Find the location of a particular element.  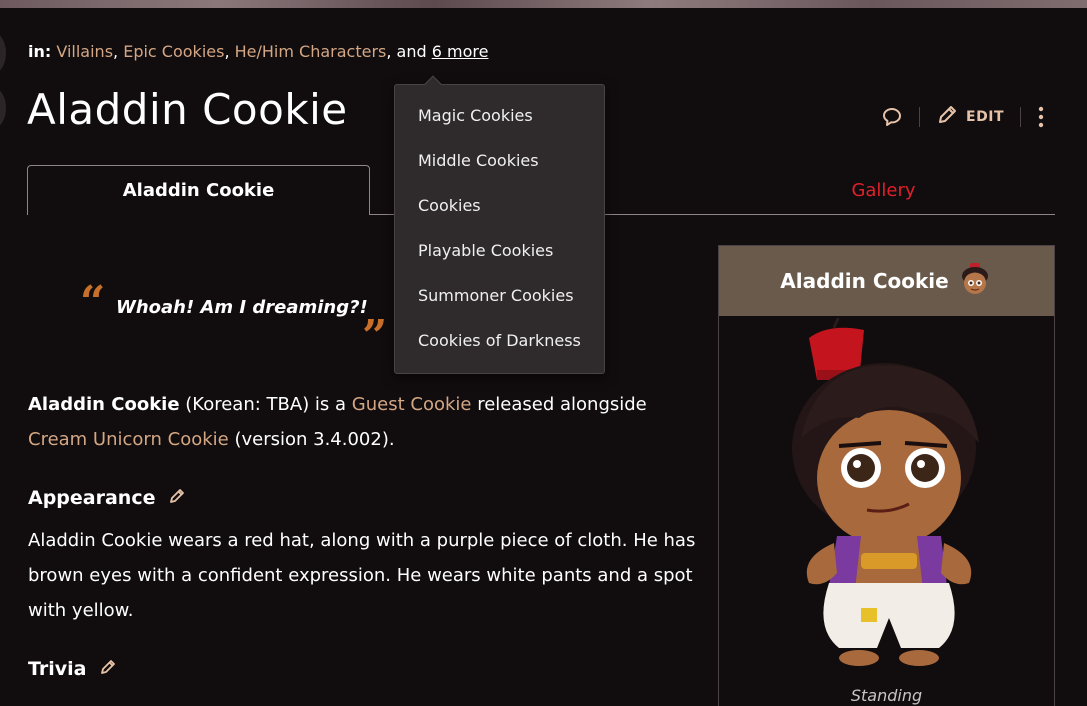

intro-text: released alongside is located at coordinates (559, 404).